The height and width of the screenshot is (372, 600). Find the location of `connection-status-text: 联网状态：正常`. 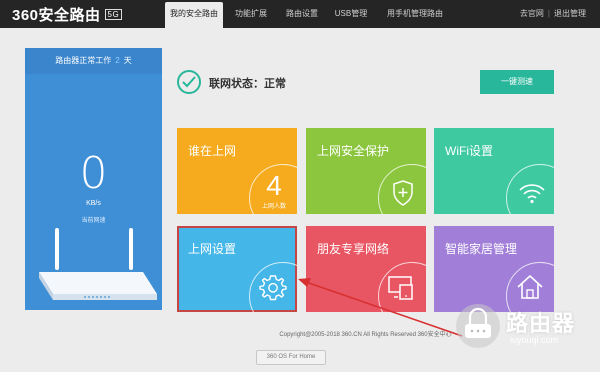

connection-status-text: 联网状态：正常 is located at coordinates (247, 84).